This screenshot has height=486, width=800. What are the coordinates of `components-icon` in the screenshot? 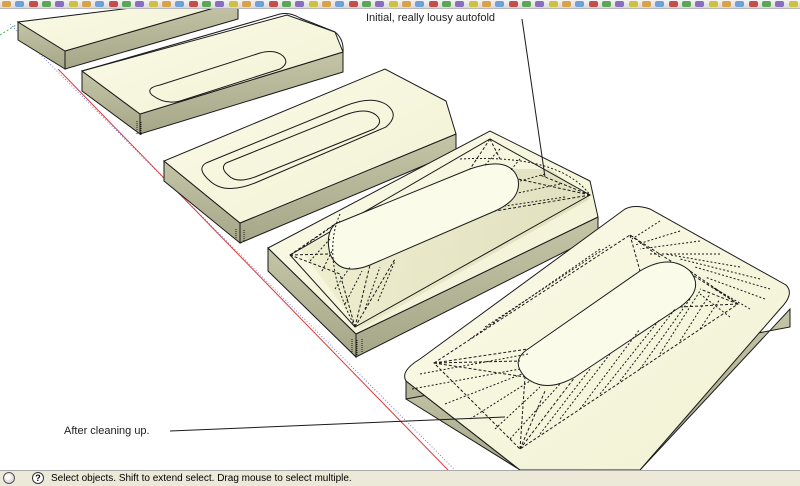 It's located at (606, 4).